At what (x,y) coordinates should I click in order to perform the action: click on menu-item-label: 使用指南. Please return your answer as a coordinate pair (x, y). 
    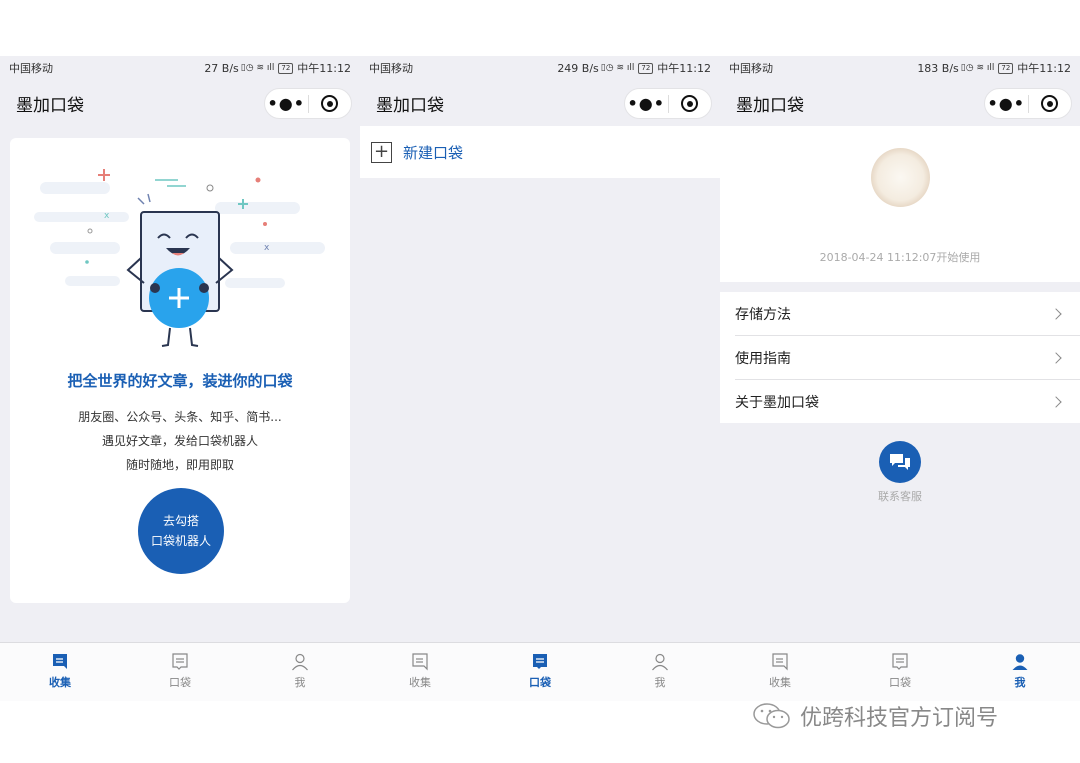
    Looking at the image, I should click on (763, 358).